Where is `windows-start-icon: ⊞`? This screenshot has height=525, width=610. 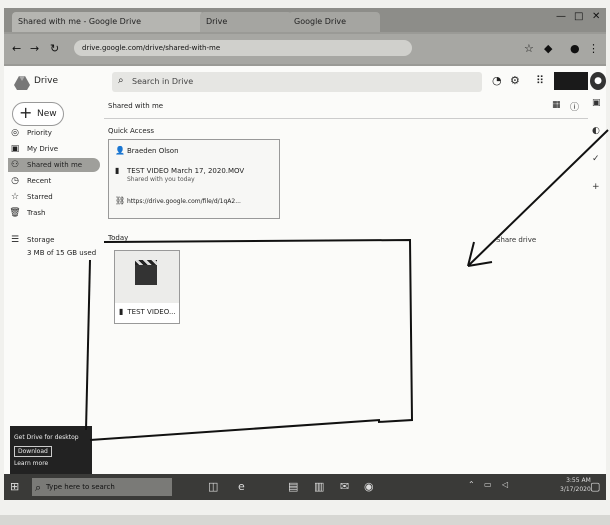
windows-start-icon: ⊞ is located at coordinates (14, 486).